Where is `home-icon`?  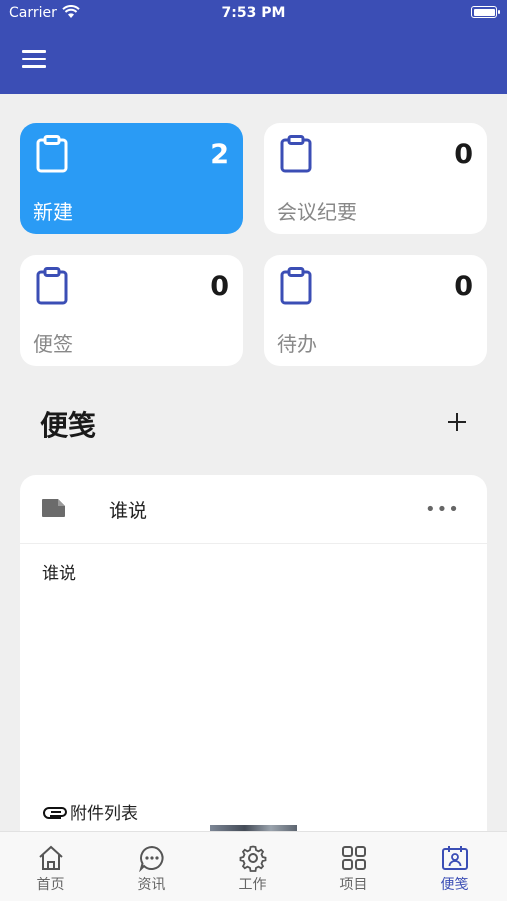 home-icon is located at coordinates (51, 857).